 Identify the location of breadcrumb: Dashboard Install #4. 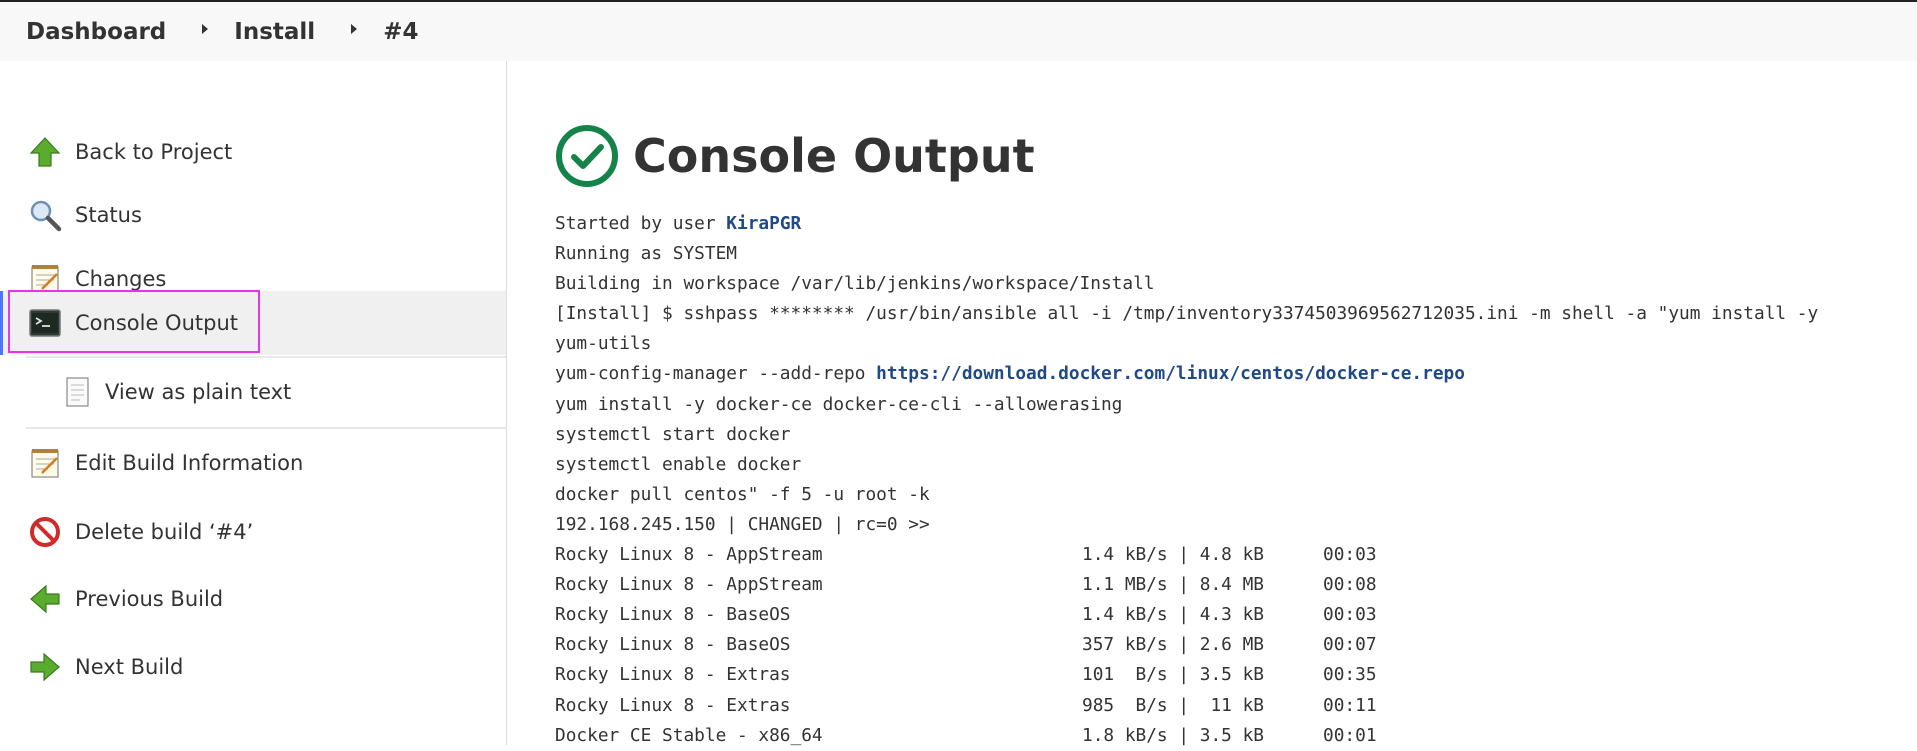
(958, 31).